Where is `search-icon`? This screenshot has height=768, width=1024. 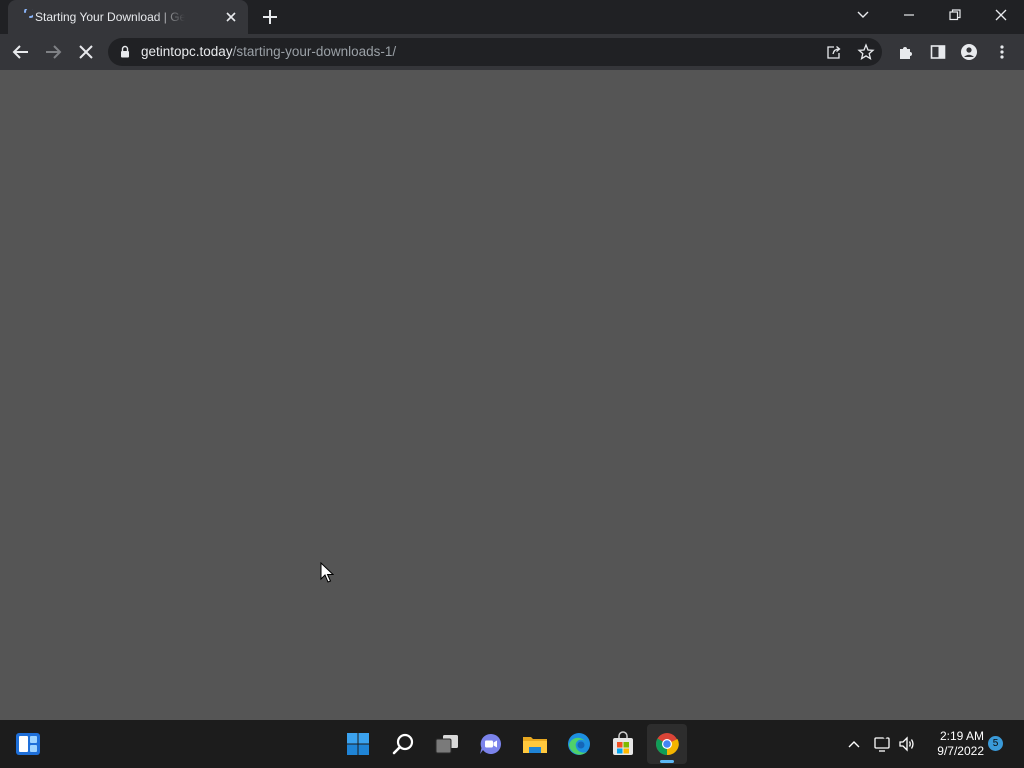 search-icon is located at coordinates (403, 744).